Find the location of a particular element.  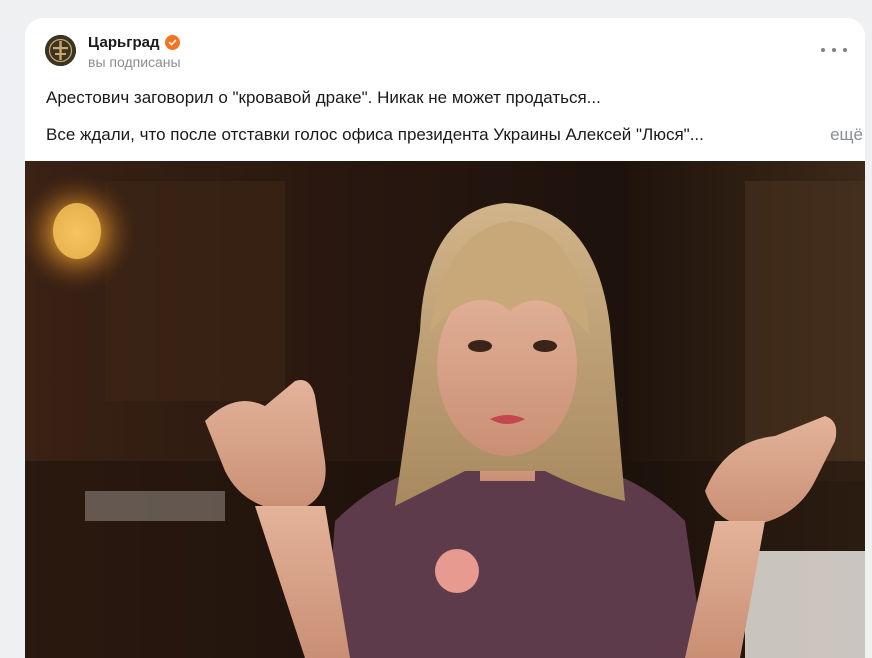

read-more-link: ещё is located at coordinates (846, 135).